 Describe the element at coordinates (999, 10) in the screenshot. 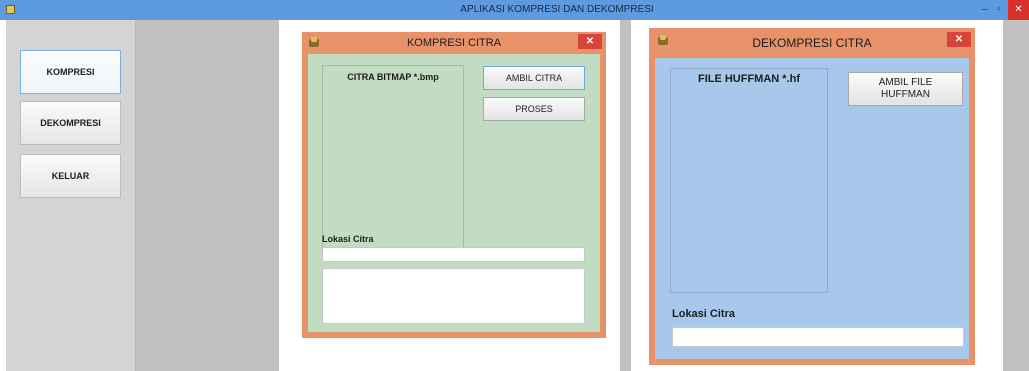

I see `maximize-button: ▫` at that location.